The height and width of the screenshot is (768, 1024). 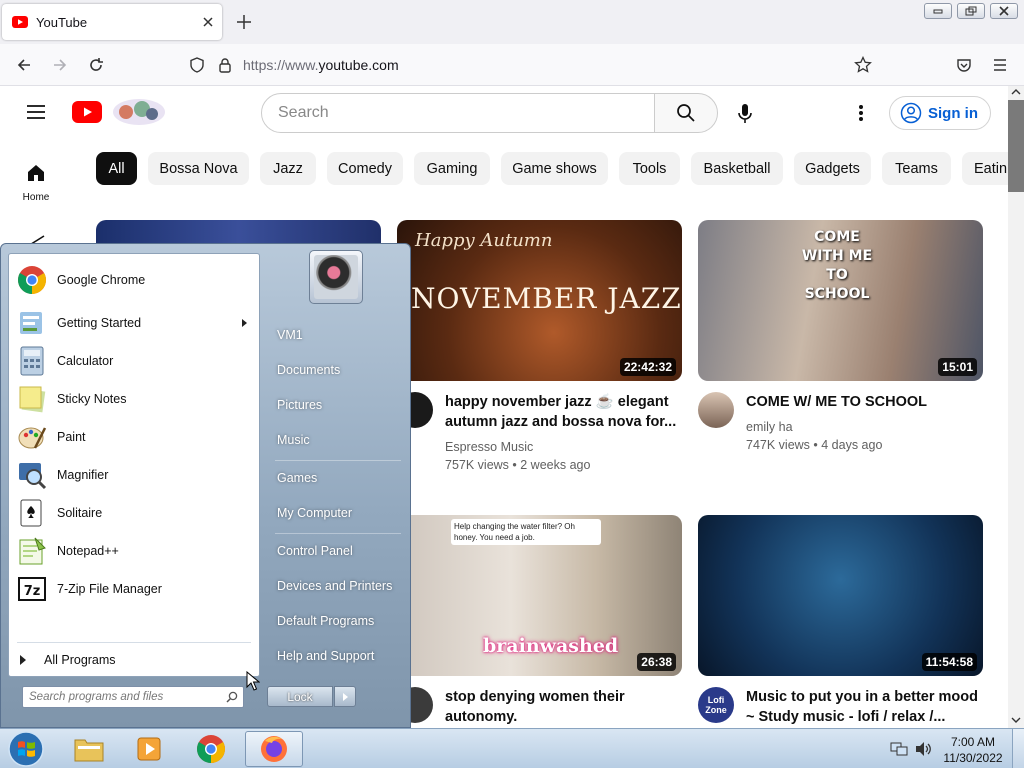 I want to click on program-label: Paint, so click(x=71, y=437).